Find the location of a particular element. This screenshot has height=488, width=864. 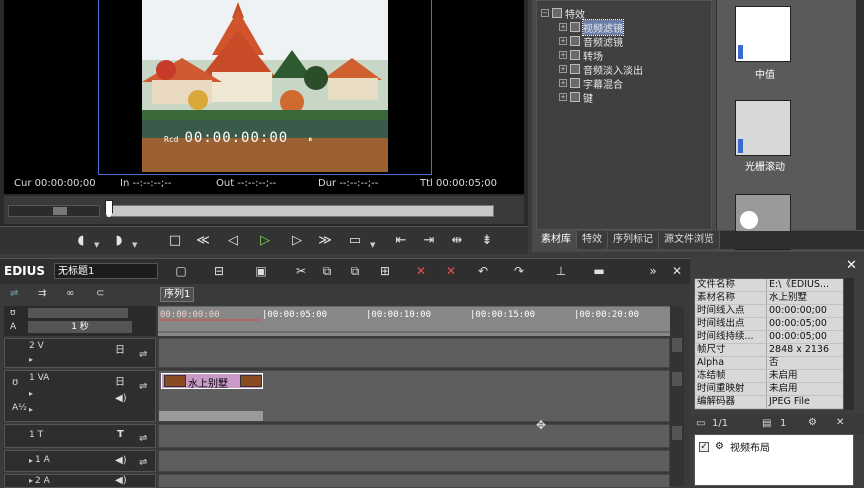

title-icon: T is located at coordinates (120, 434).